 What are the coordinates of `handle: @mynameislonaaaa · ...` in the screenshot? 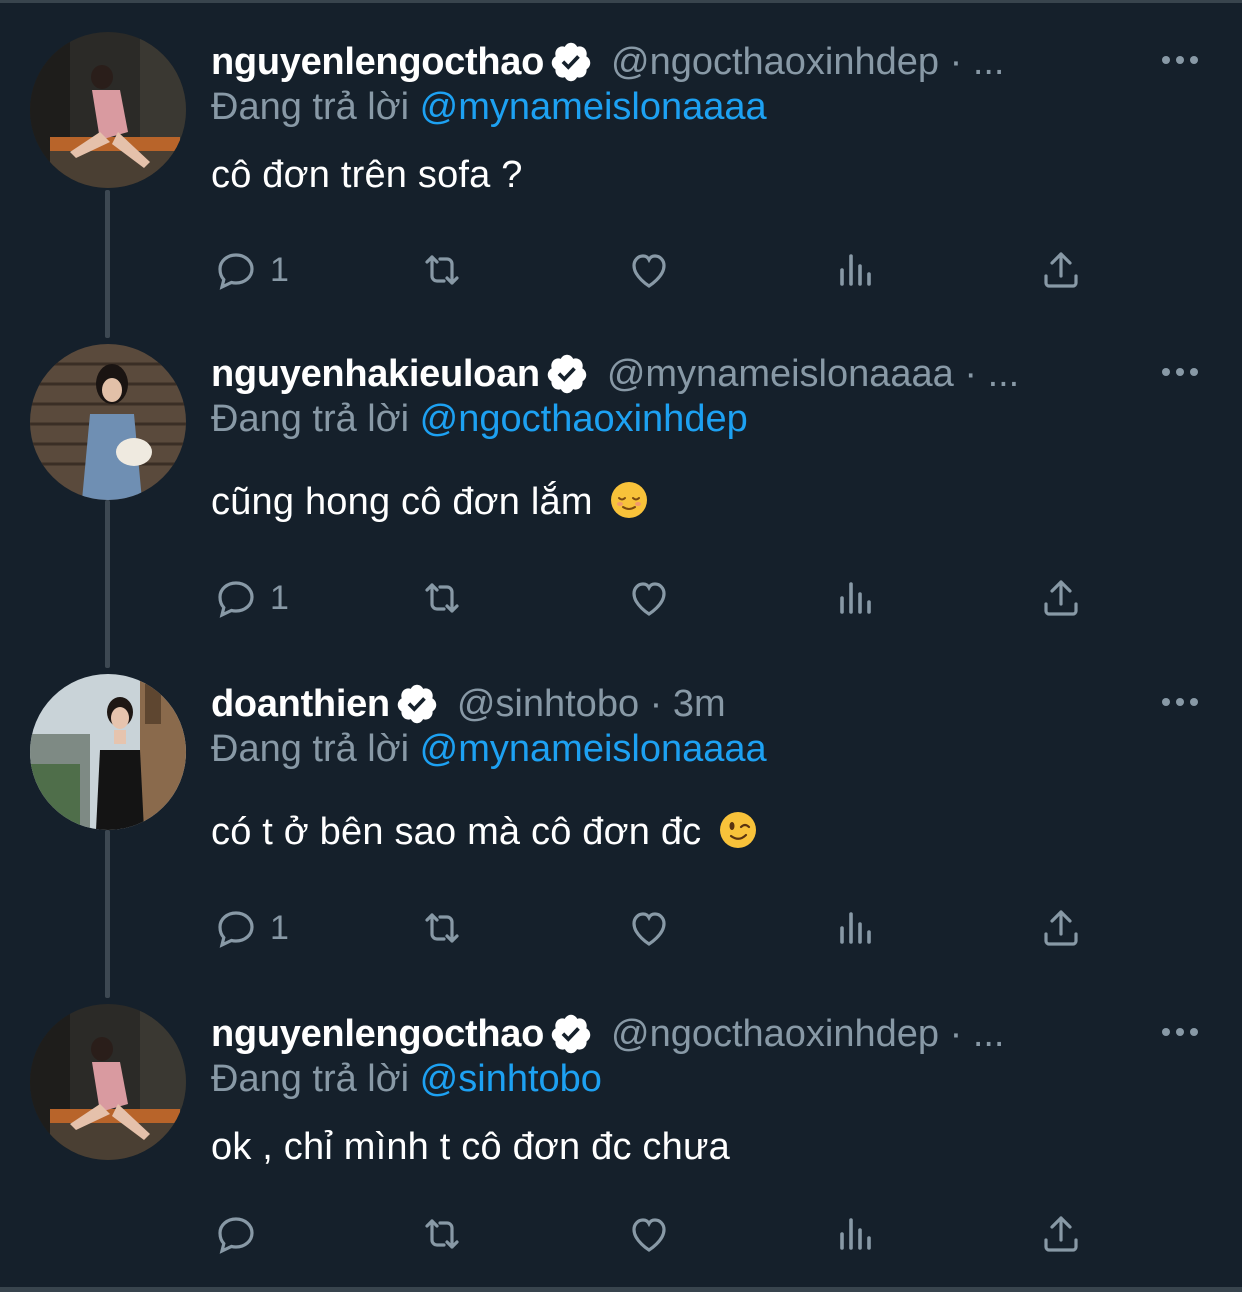 It's located at (813, 374).